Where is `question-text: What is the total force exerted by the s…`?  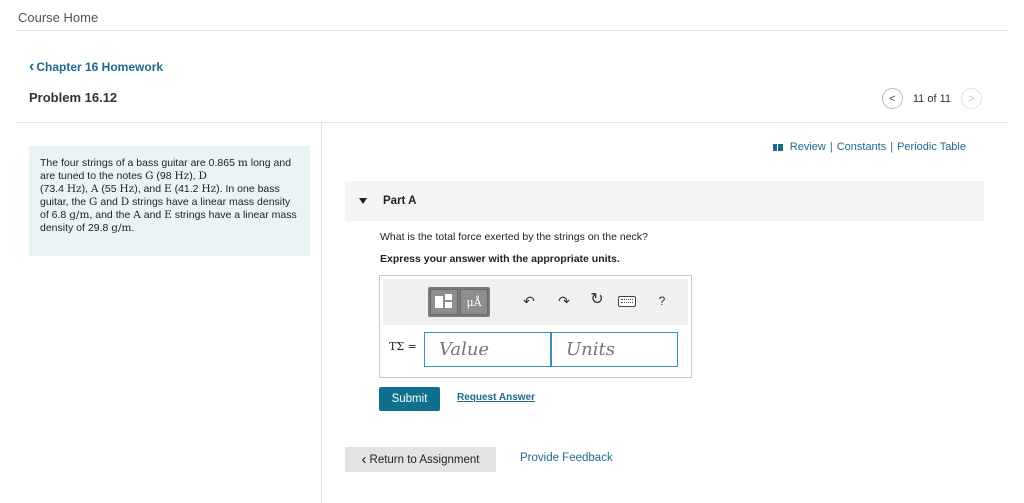 question-text: What is the total force exerted by the s… is located at coordinates (514, 237).